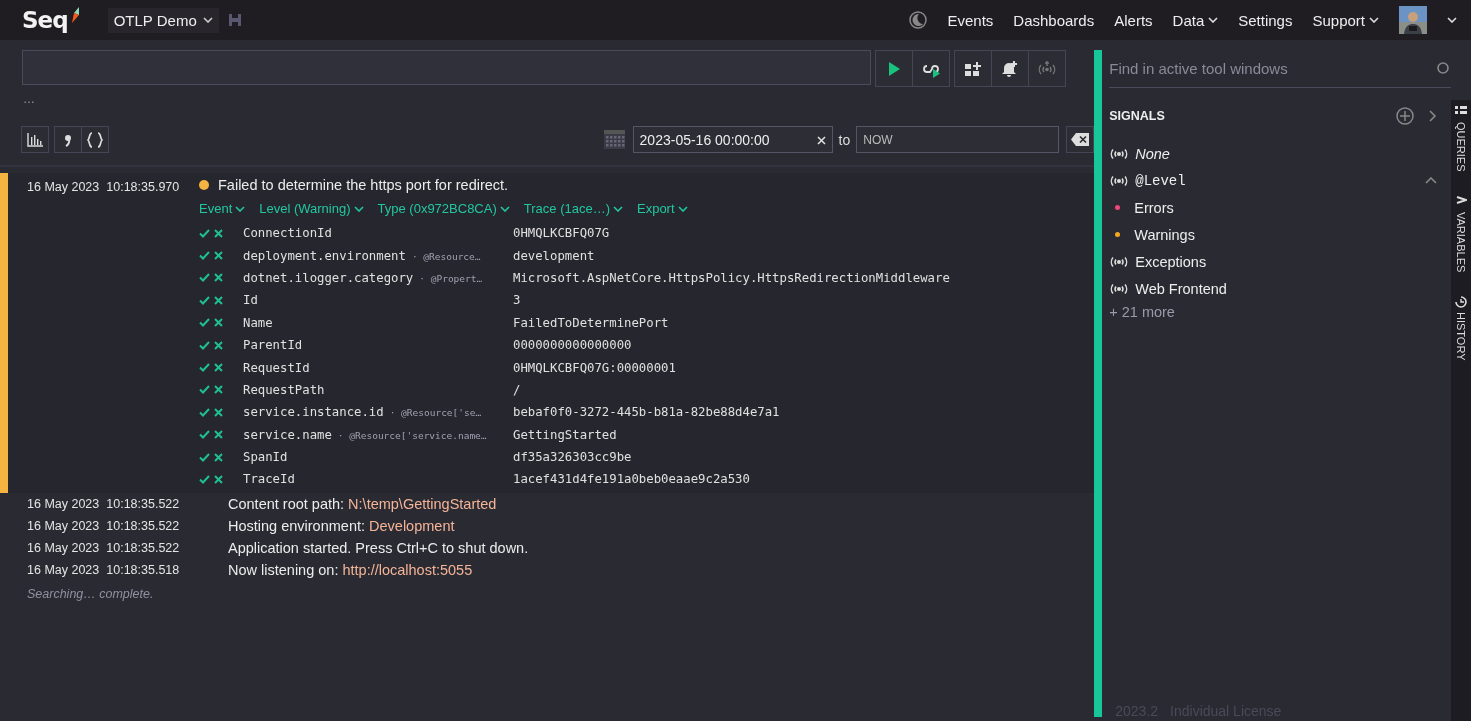 This screenshot has height=721, width=1471. I want to click on property-name: SpanId, so click(265, 457).